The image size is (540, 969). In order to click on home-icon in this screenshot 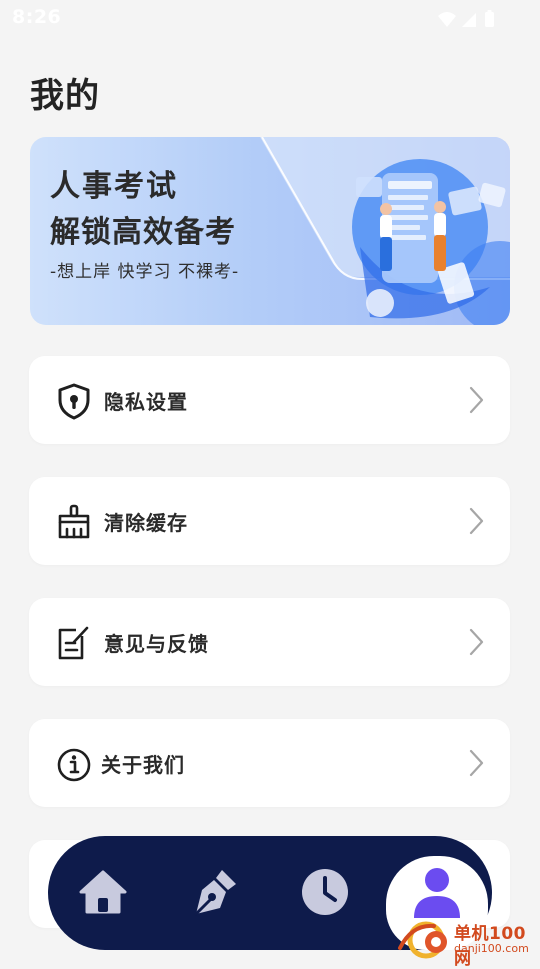, I will do `click(103, 892)`.